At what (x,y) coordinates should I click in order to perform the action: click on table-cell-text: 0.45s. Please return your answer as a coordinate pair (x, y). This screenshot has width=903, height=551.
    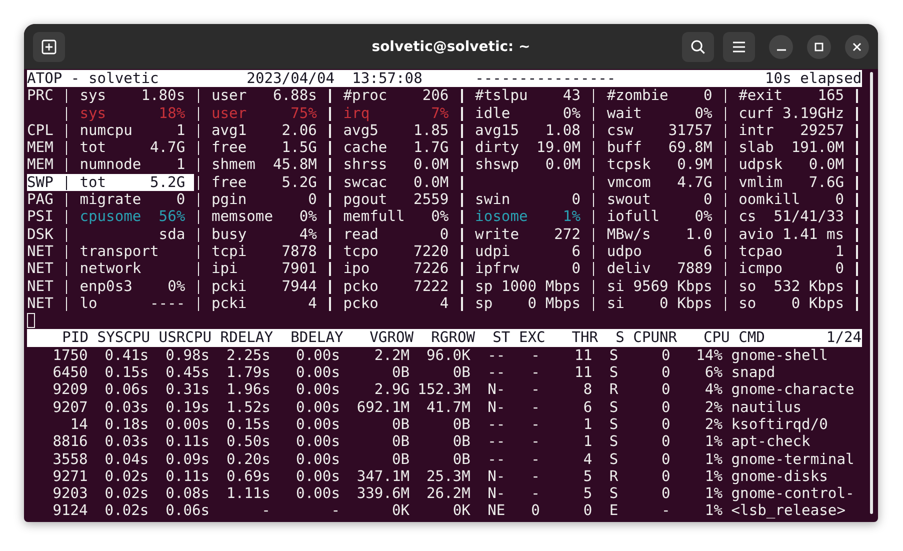
    Looking at the image, I should click on (187, 373).